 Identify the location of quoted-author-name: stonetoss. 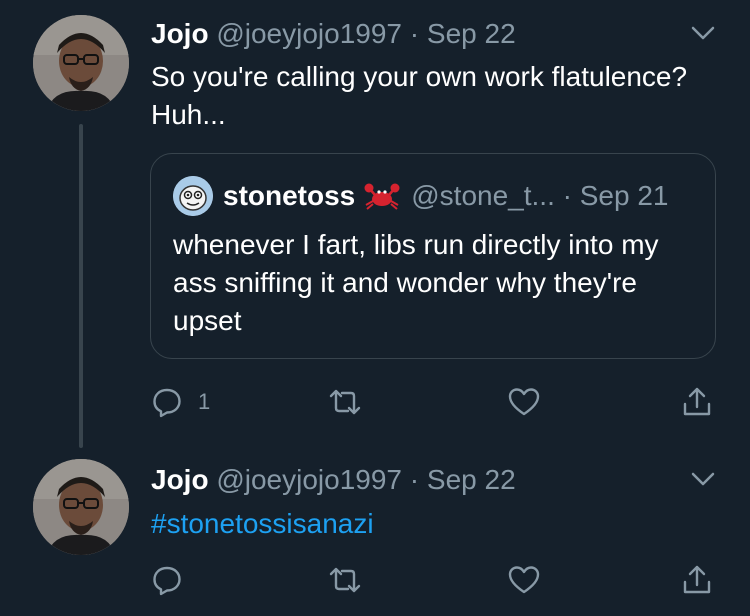
(289, 195).